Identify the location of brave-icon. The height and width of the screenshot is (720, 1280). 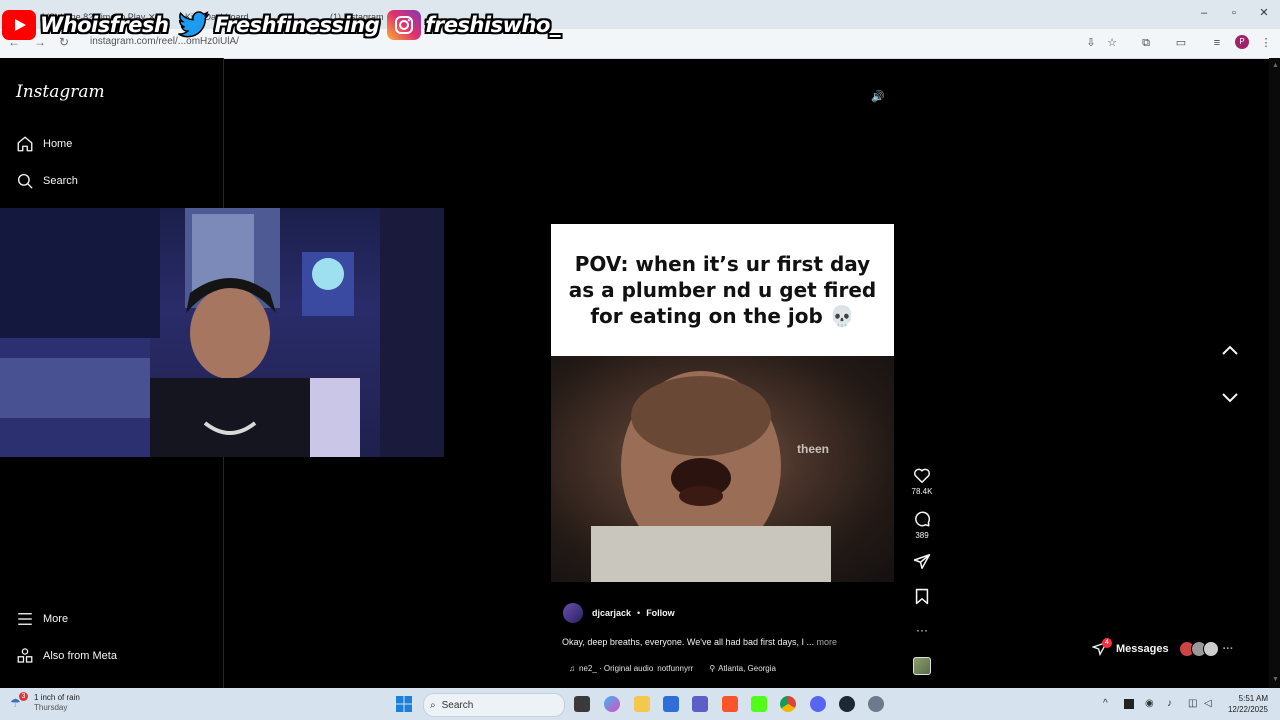
(730, 704).